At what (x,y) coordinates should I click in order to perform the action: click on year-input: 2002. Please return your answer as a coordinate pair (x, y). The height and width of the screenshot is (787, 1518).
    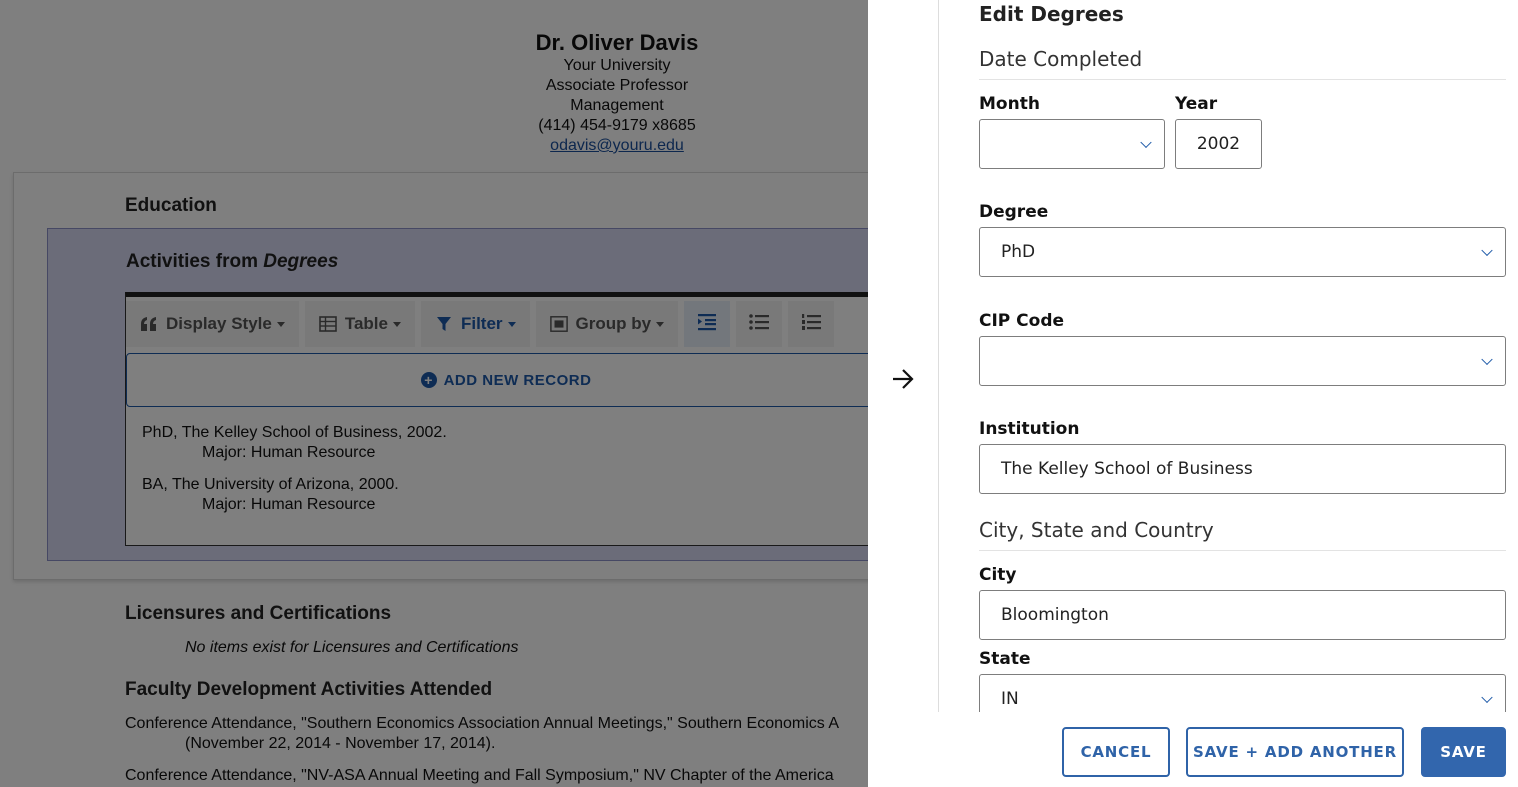
    Looking at the image, I should click on (1218, 144).